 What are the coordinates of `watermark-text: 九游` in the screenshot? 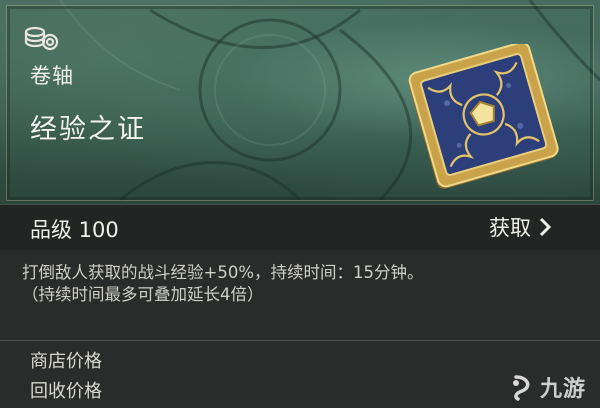 It's located at (563, 389).